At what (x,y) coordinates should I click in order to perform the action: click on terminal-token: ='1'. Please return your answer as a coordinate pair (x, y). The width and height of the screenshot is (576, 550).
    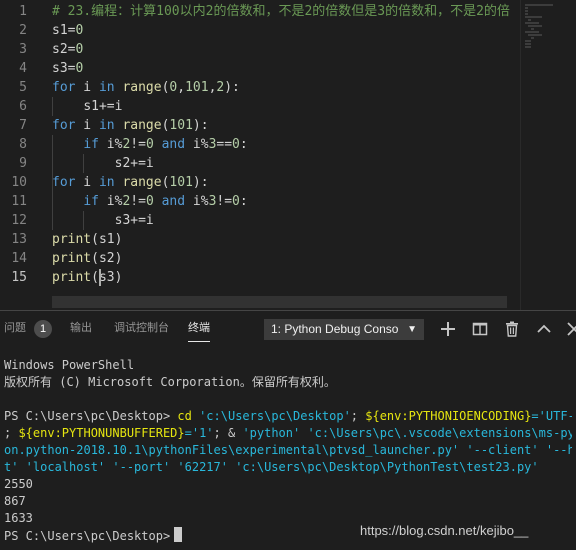
    Looking at the image, I should click on (199, 433).